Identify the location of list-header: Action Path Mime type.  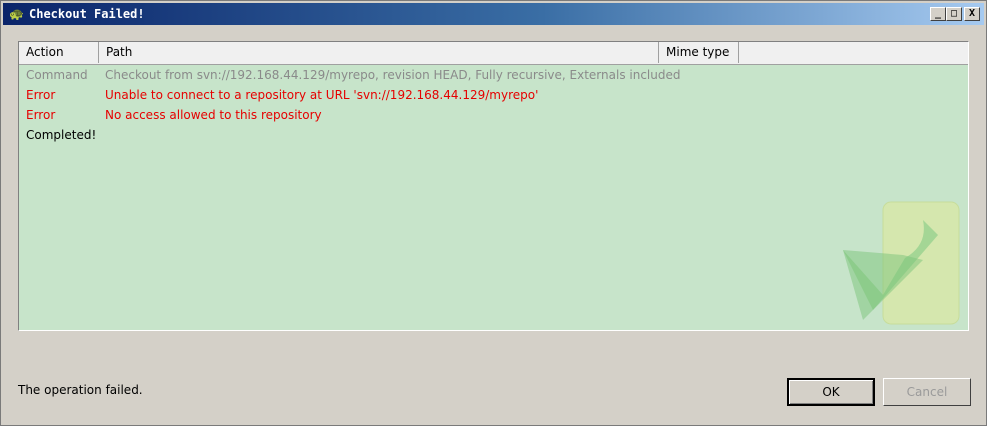
(493, 53).